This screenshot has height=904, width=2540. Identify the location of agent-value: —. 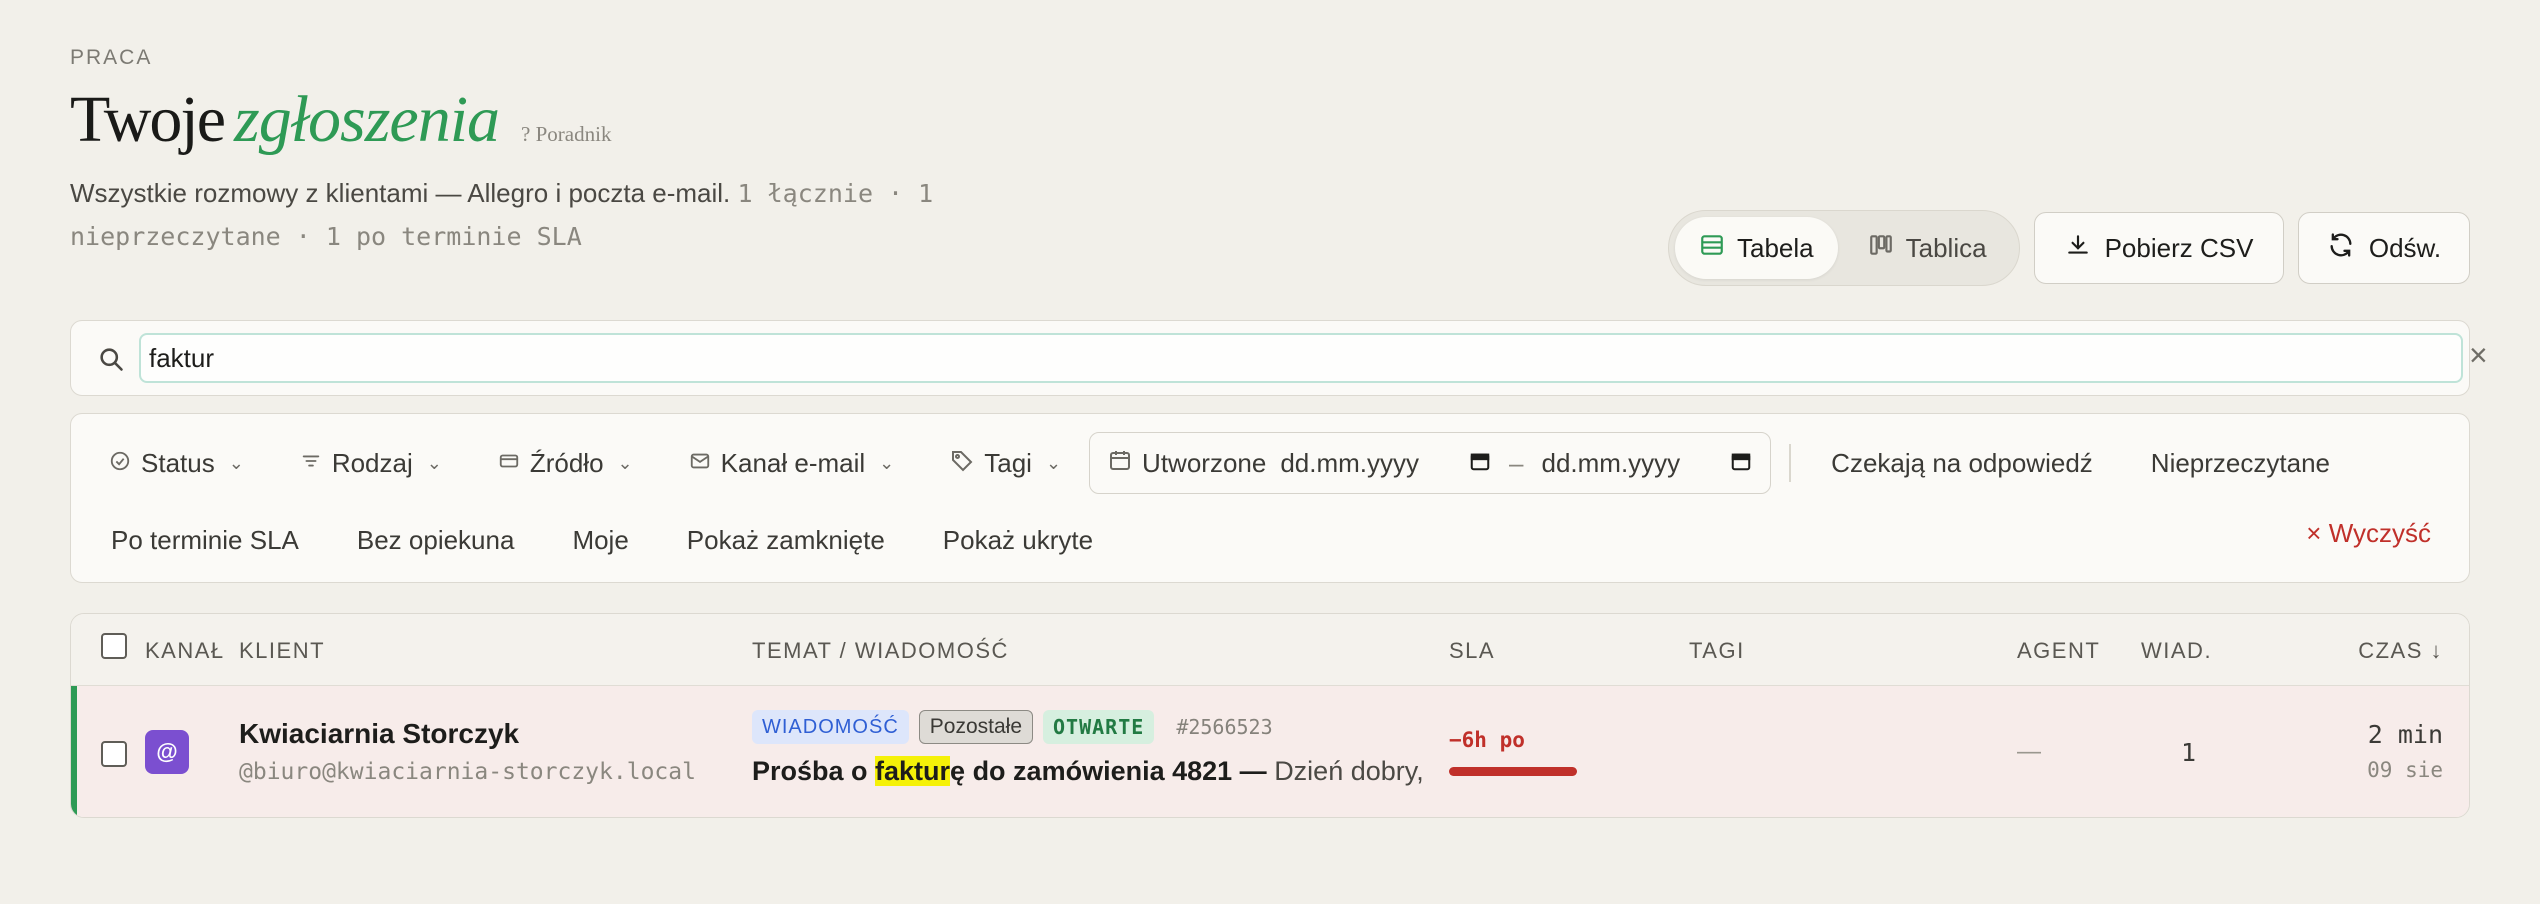
(2029, 751).